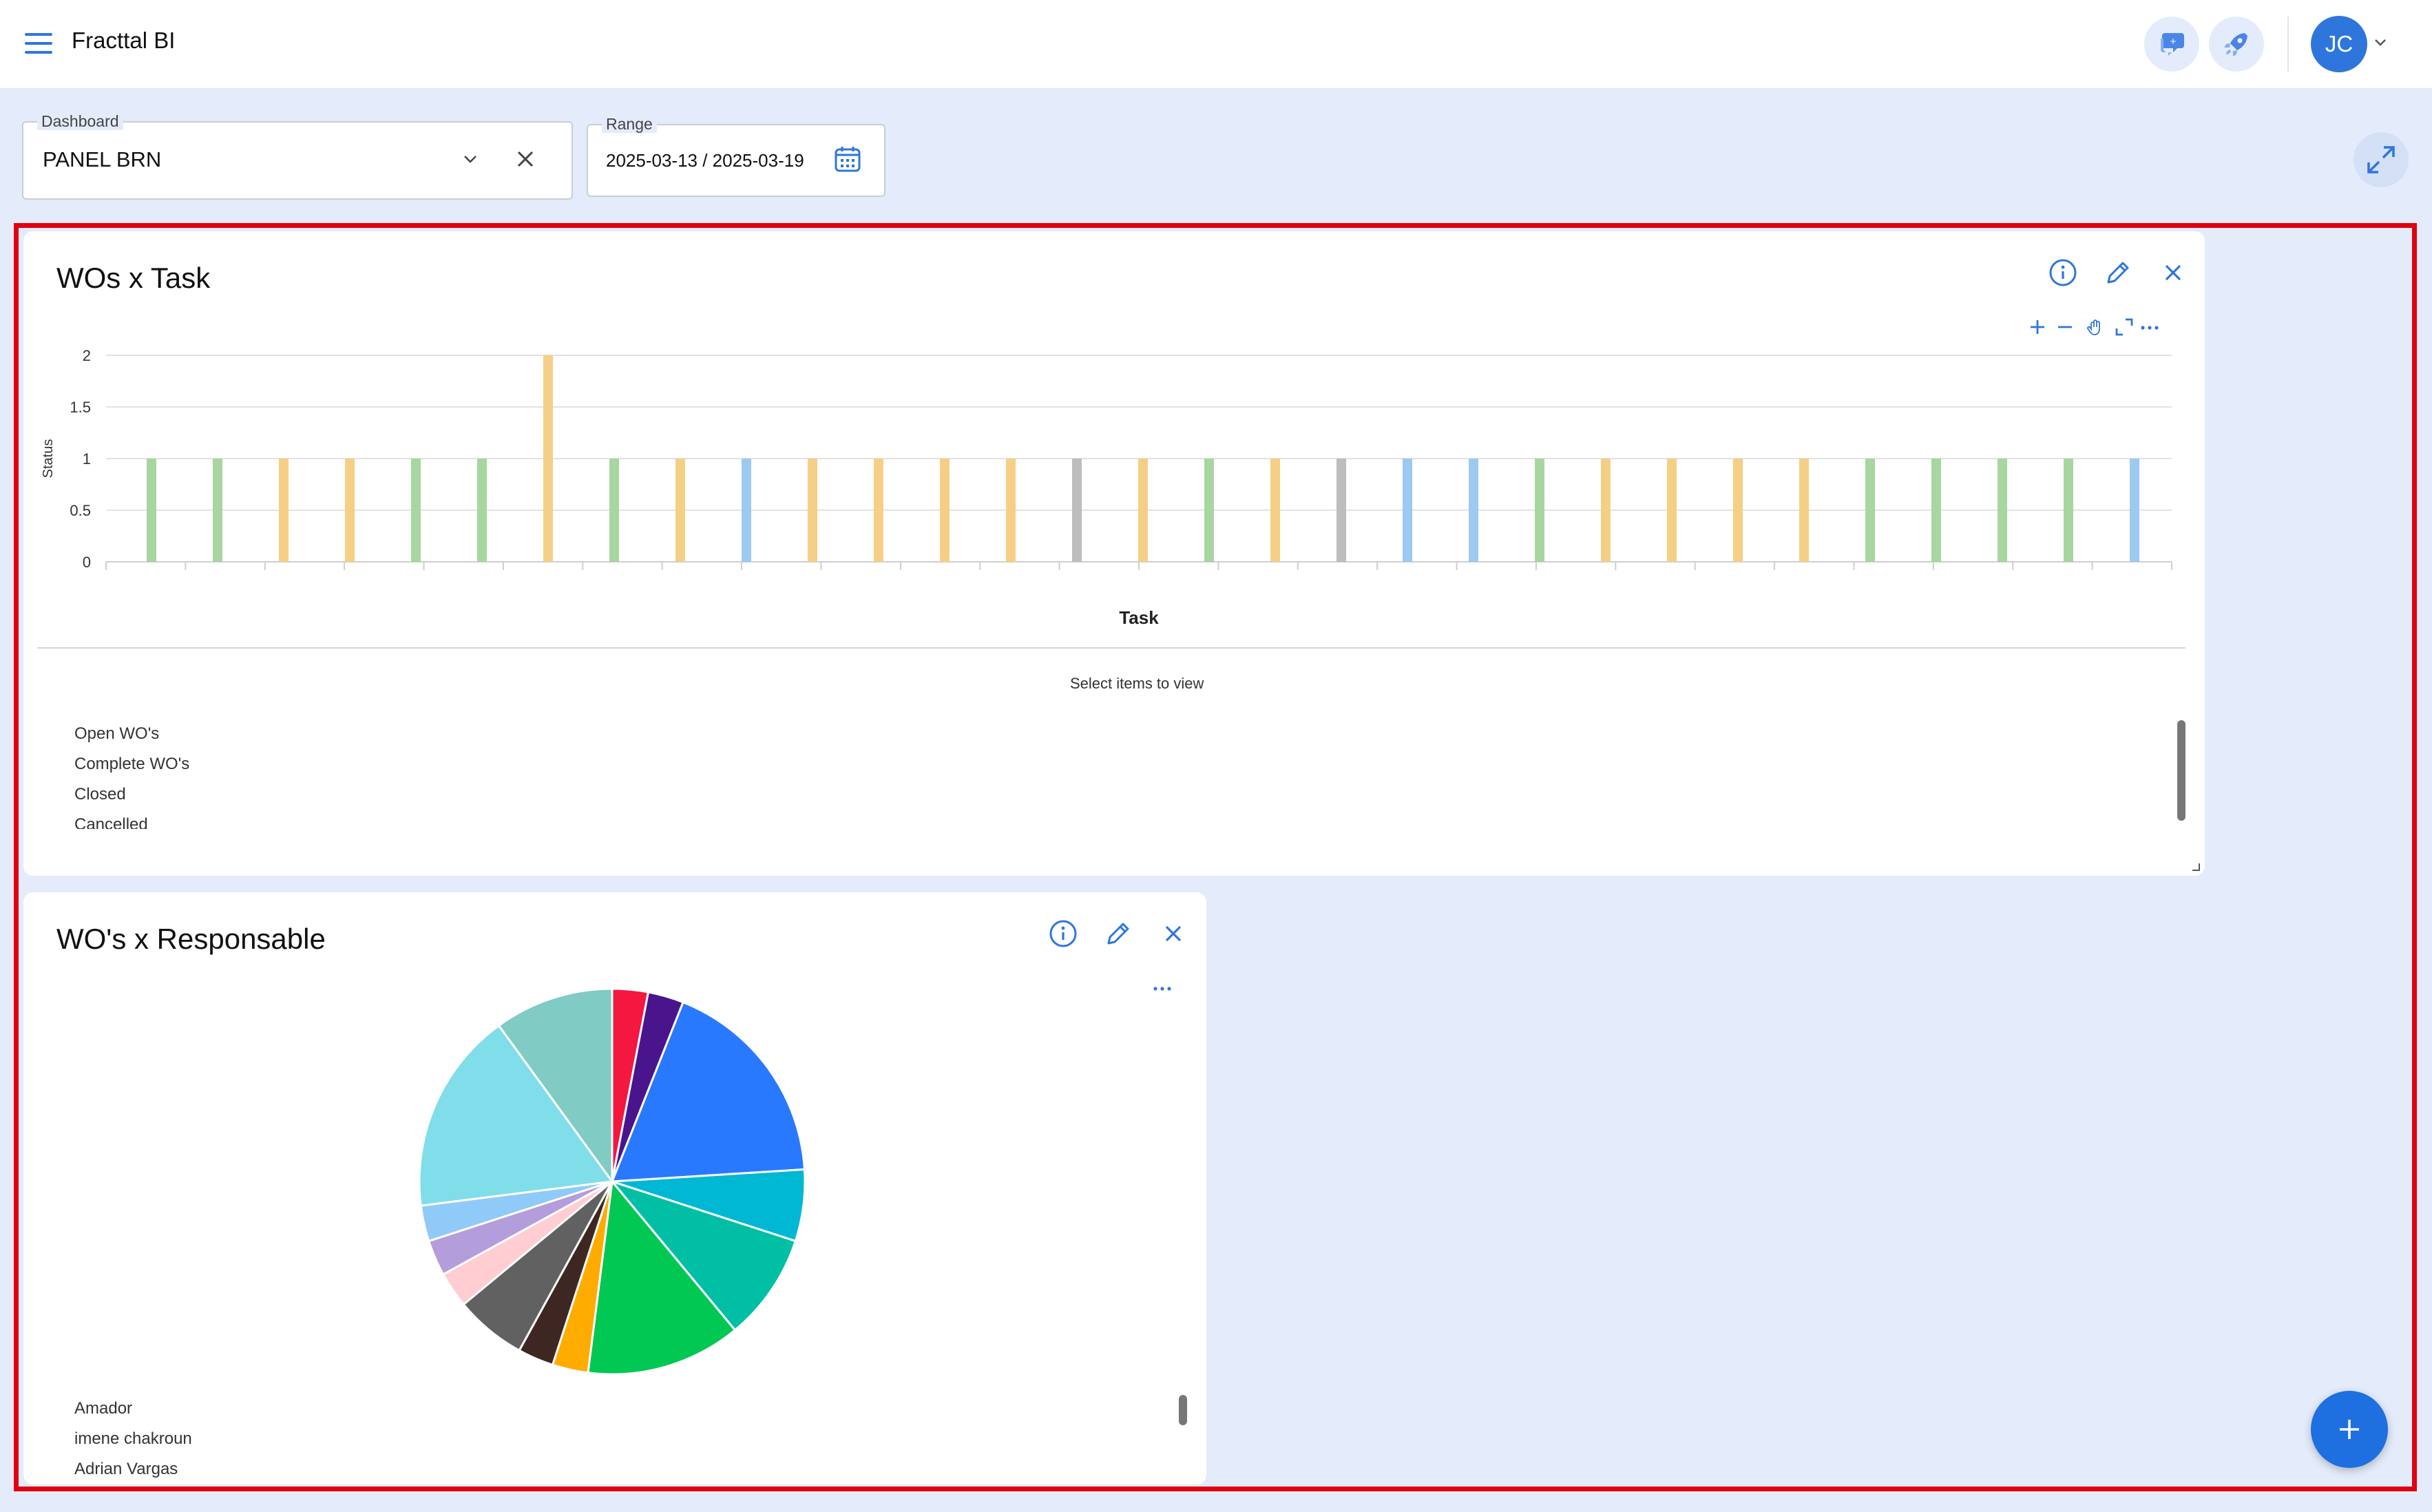 The image size is (2432, 1512). What do you see at coordinates (525, 159) in the screenshot?
I see `clear-icon` at bounding box center [525, 159].